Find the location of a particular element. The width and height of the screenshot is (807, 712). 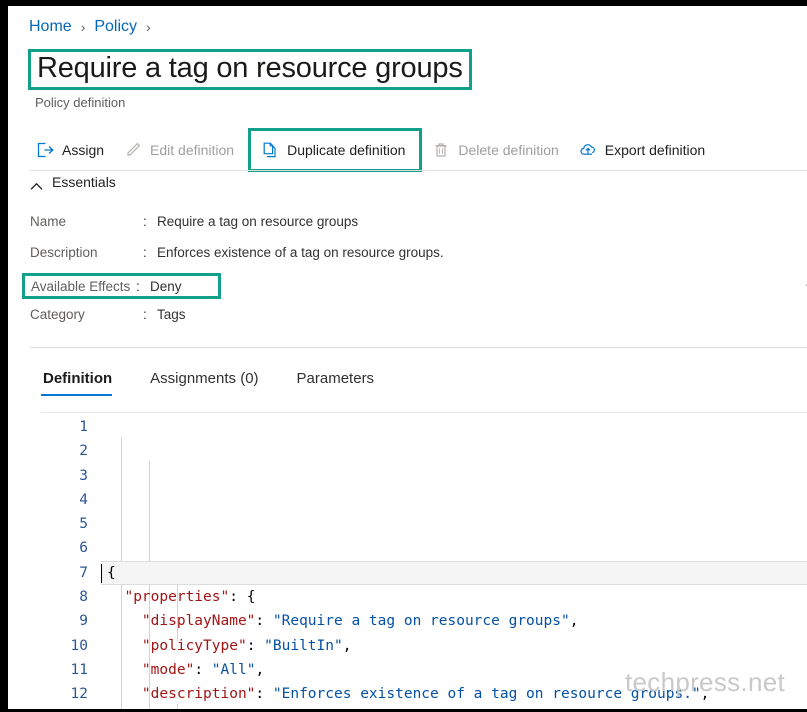

editor-token: "policyType" is located at coordinates (194, 645).